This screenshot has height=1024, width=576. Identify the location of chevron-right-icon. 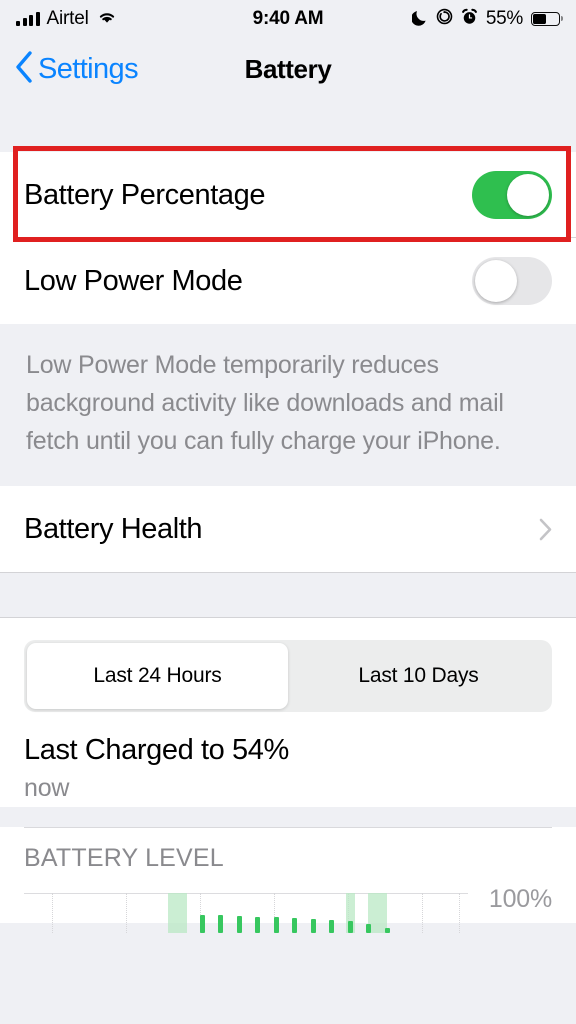
(545, 529).